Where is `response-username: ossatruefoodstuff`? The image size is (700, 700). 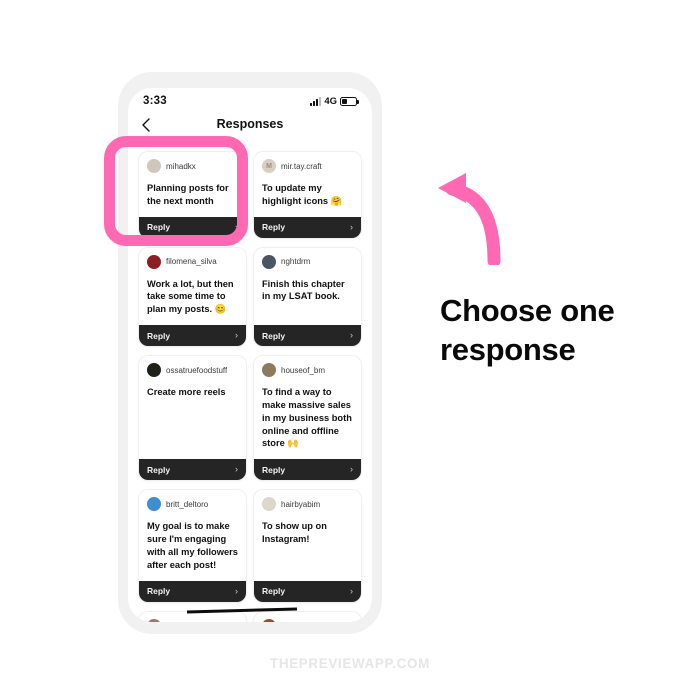
response-username: ossatruefoodstuff is located at coordinates (196, 370).